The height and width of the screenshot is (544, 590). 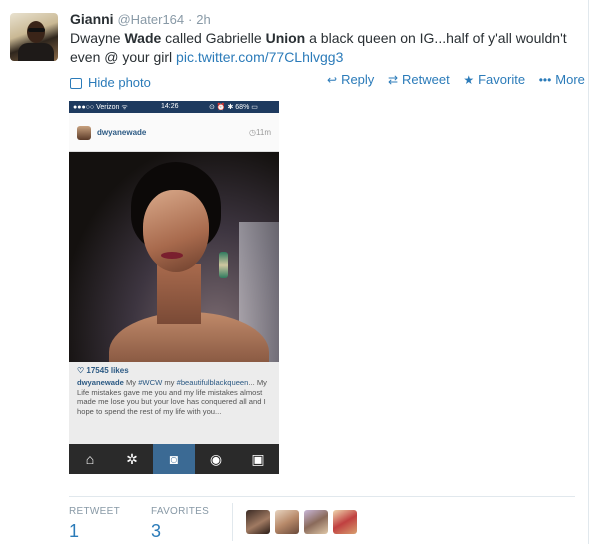 I want to click on photo-neck-shape, so click(x=179, y=294).